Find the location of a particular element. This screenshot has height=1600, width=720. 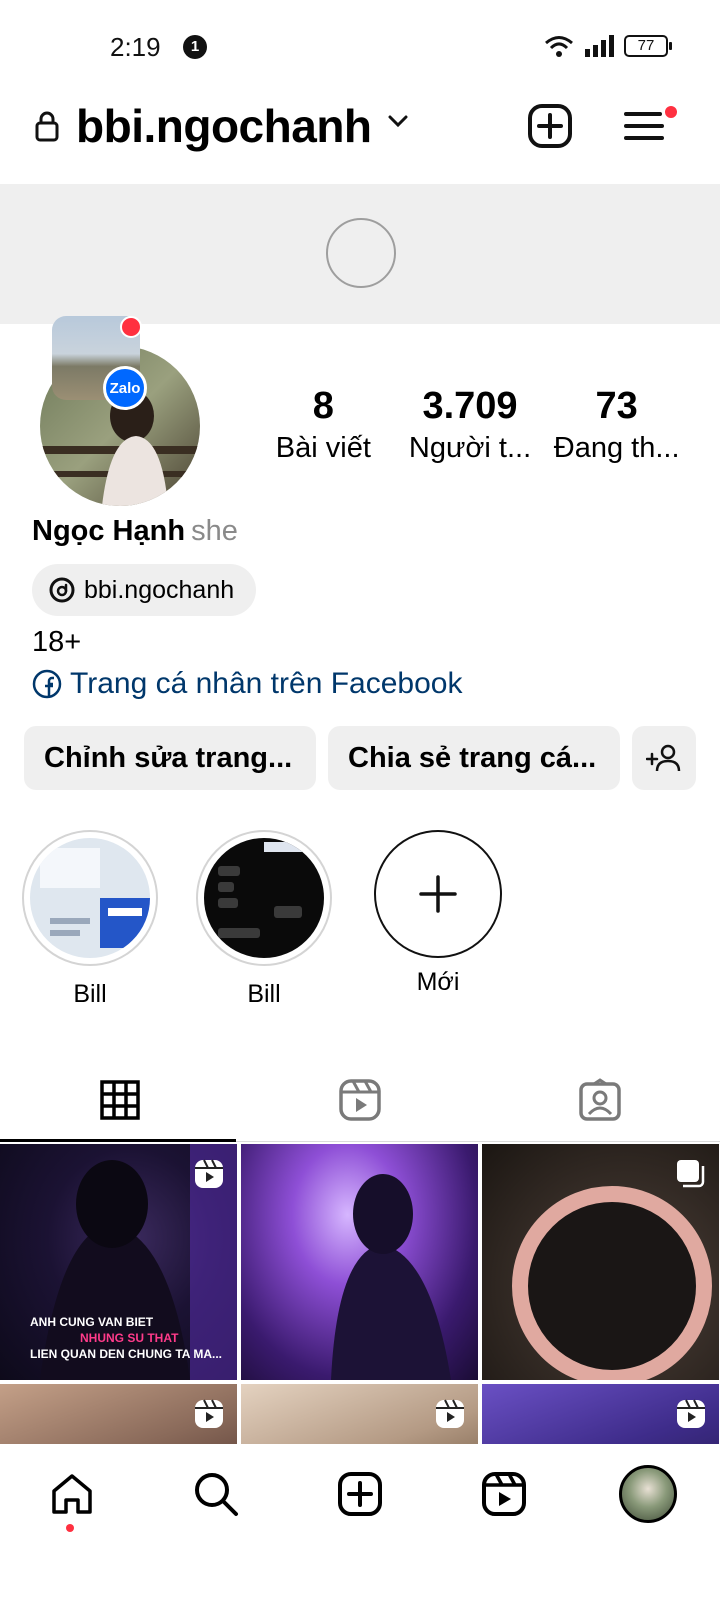

story-highlights: Bill Bill Mới is located at coordinates (264, 919).